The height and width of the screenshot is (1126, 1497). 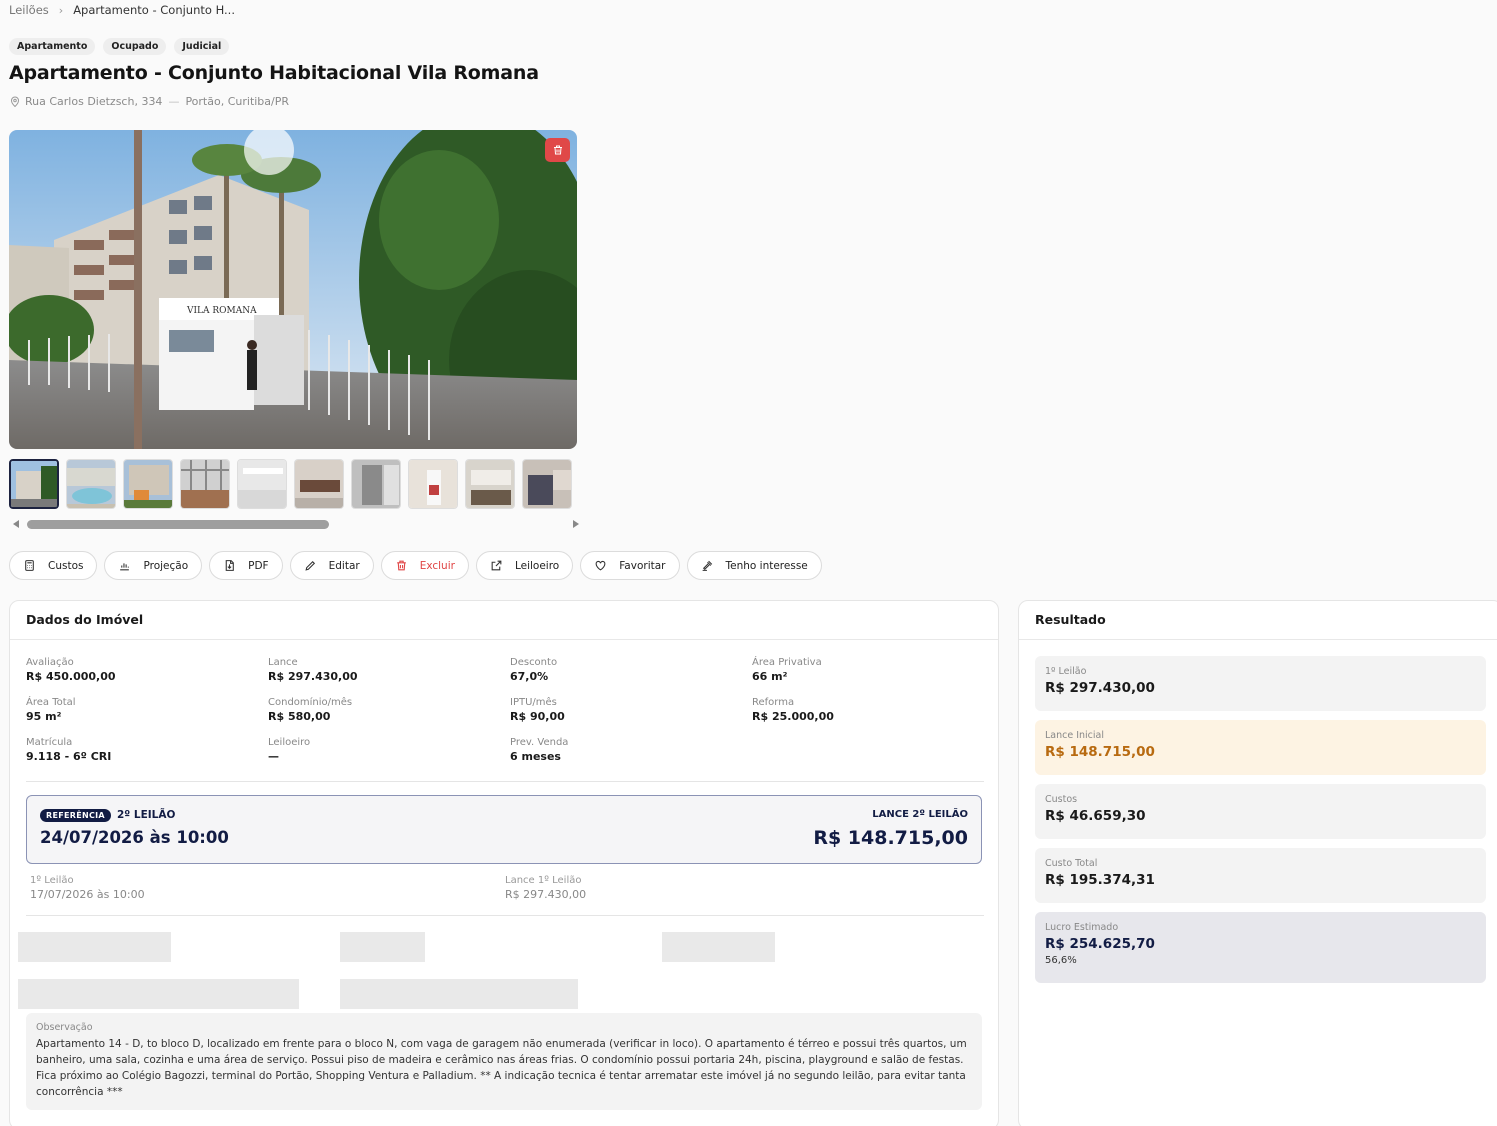 What do you see at coordinates (631, 670) in the screenshot?
I see `field-desconto: Desconto 67,0%` at bounding box center [631, 670].